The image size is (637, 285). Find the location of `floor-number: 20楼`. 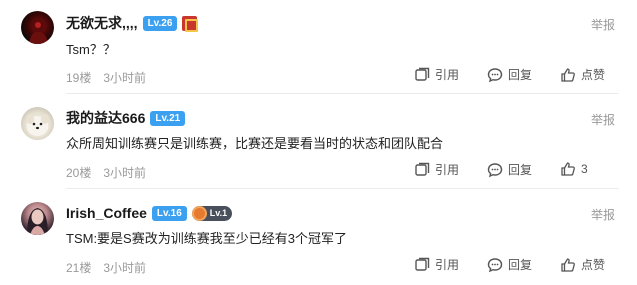

floor-number: 20楼 is located at coordinates (79, 173).